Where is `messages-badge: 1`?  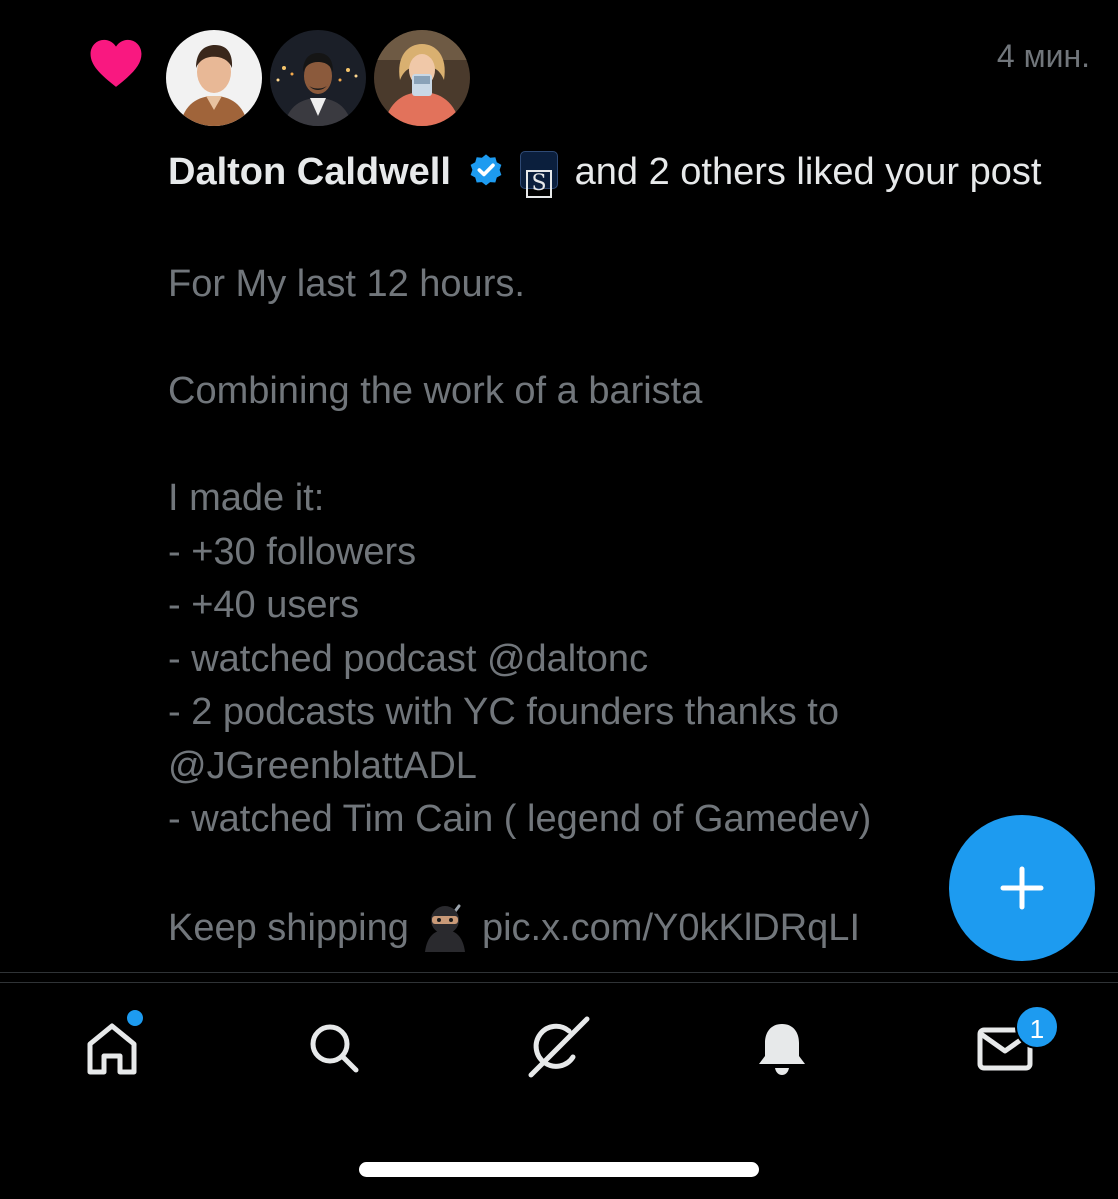 messages-badge: 1 is located at coordinates (1037, 1027).